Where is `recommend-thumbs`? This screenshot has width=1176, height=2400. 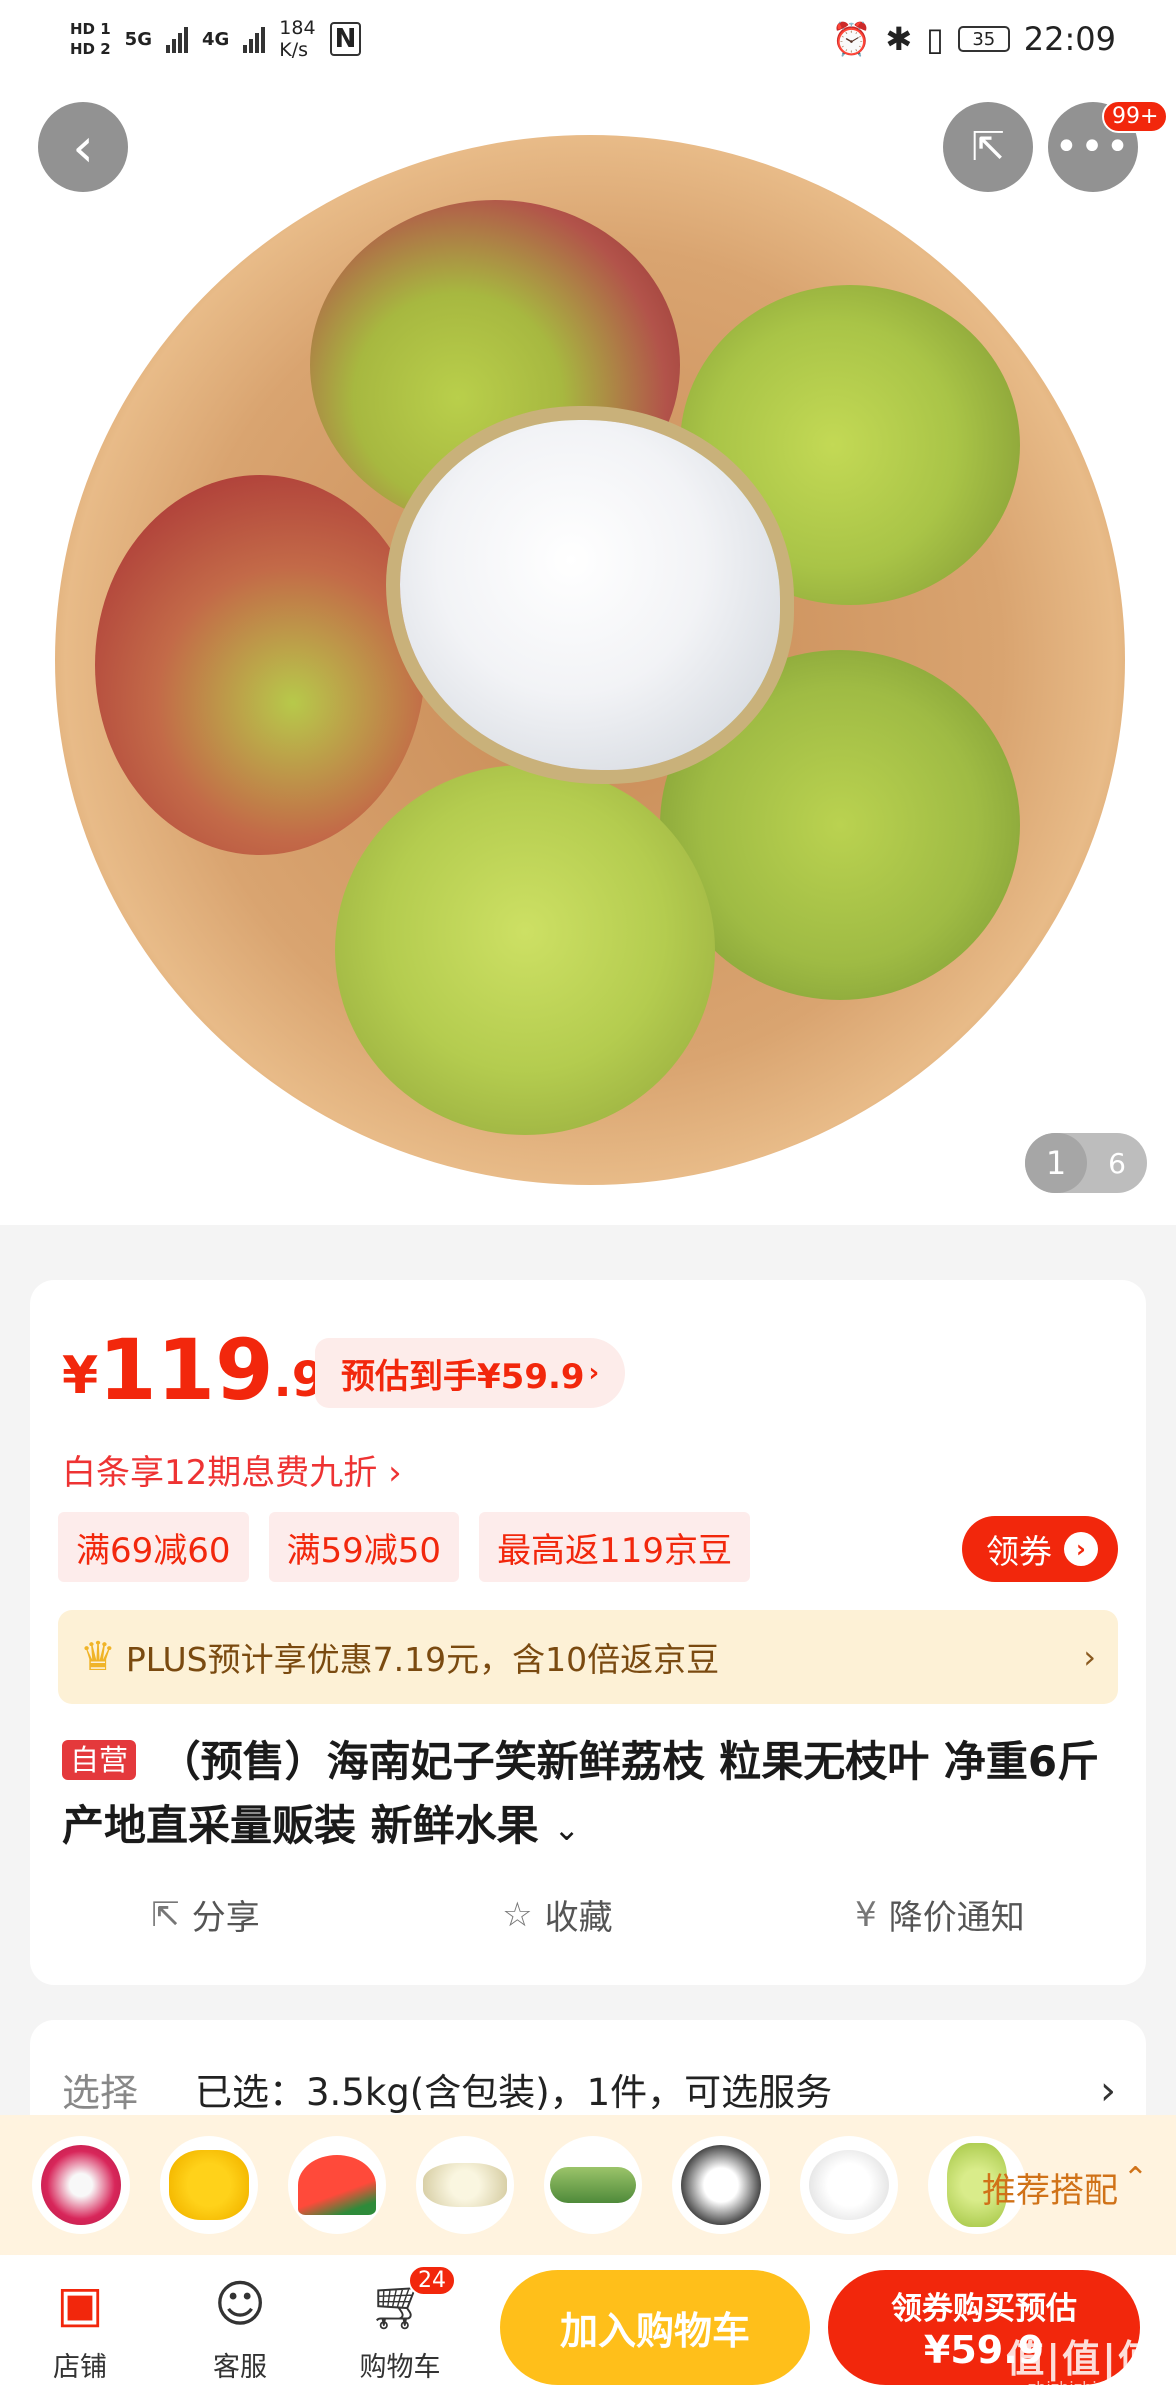 recommend-thumbs is located at coordinates (529, 2185).